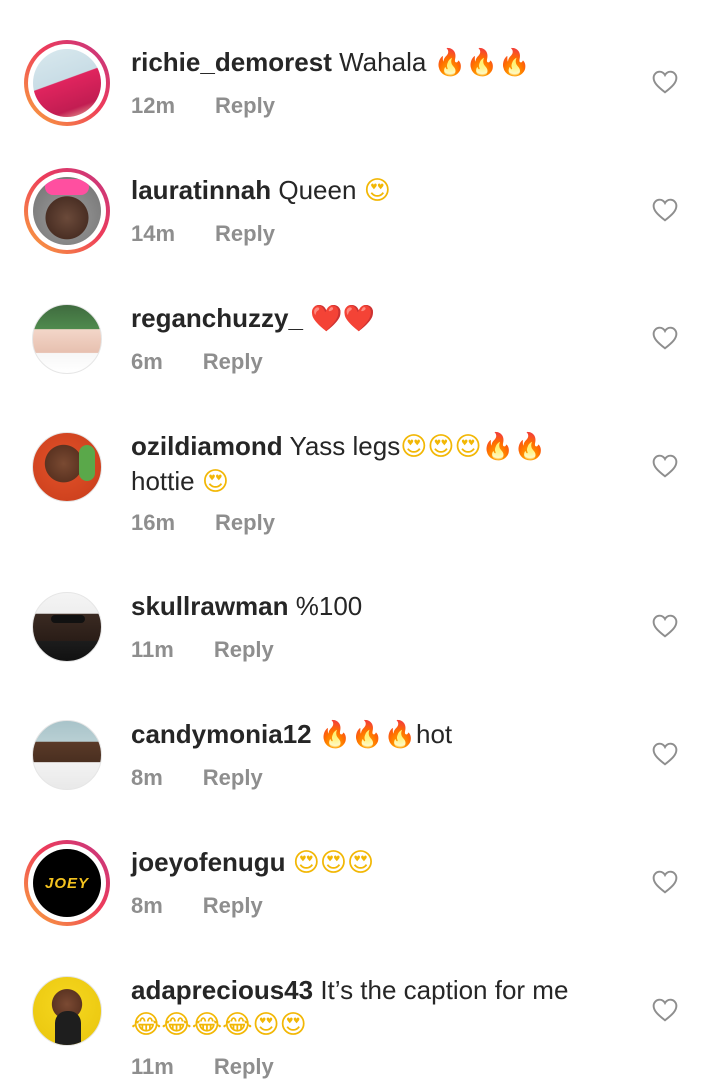 This screenshot has height=1080, width=720. What do you see at coordinates (345, 446) in the screenshot?
I see `comment-text: Yass legs` at bounding box center [345, 446].